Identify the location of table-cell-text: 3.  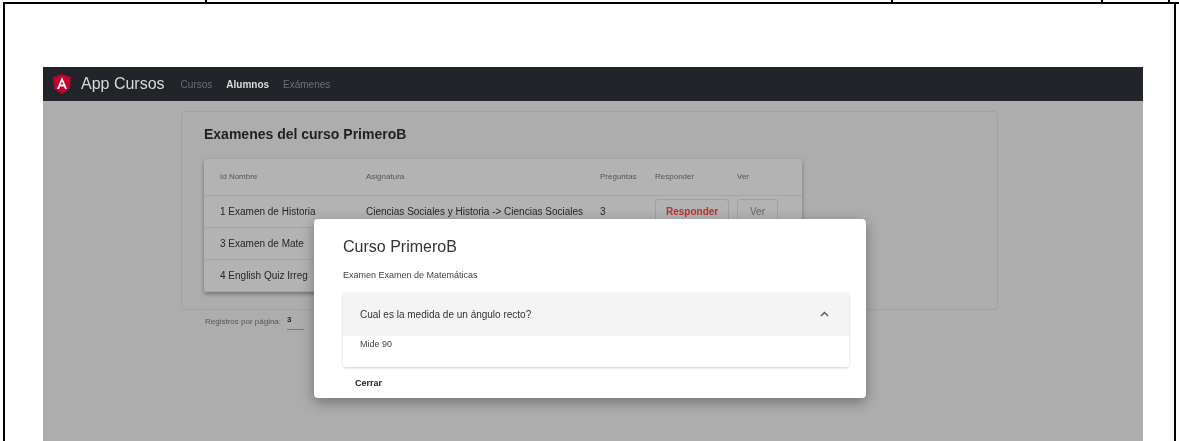
(603, 212).